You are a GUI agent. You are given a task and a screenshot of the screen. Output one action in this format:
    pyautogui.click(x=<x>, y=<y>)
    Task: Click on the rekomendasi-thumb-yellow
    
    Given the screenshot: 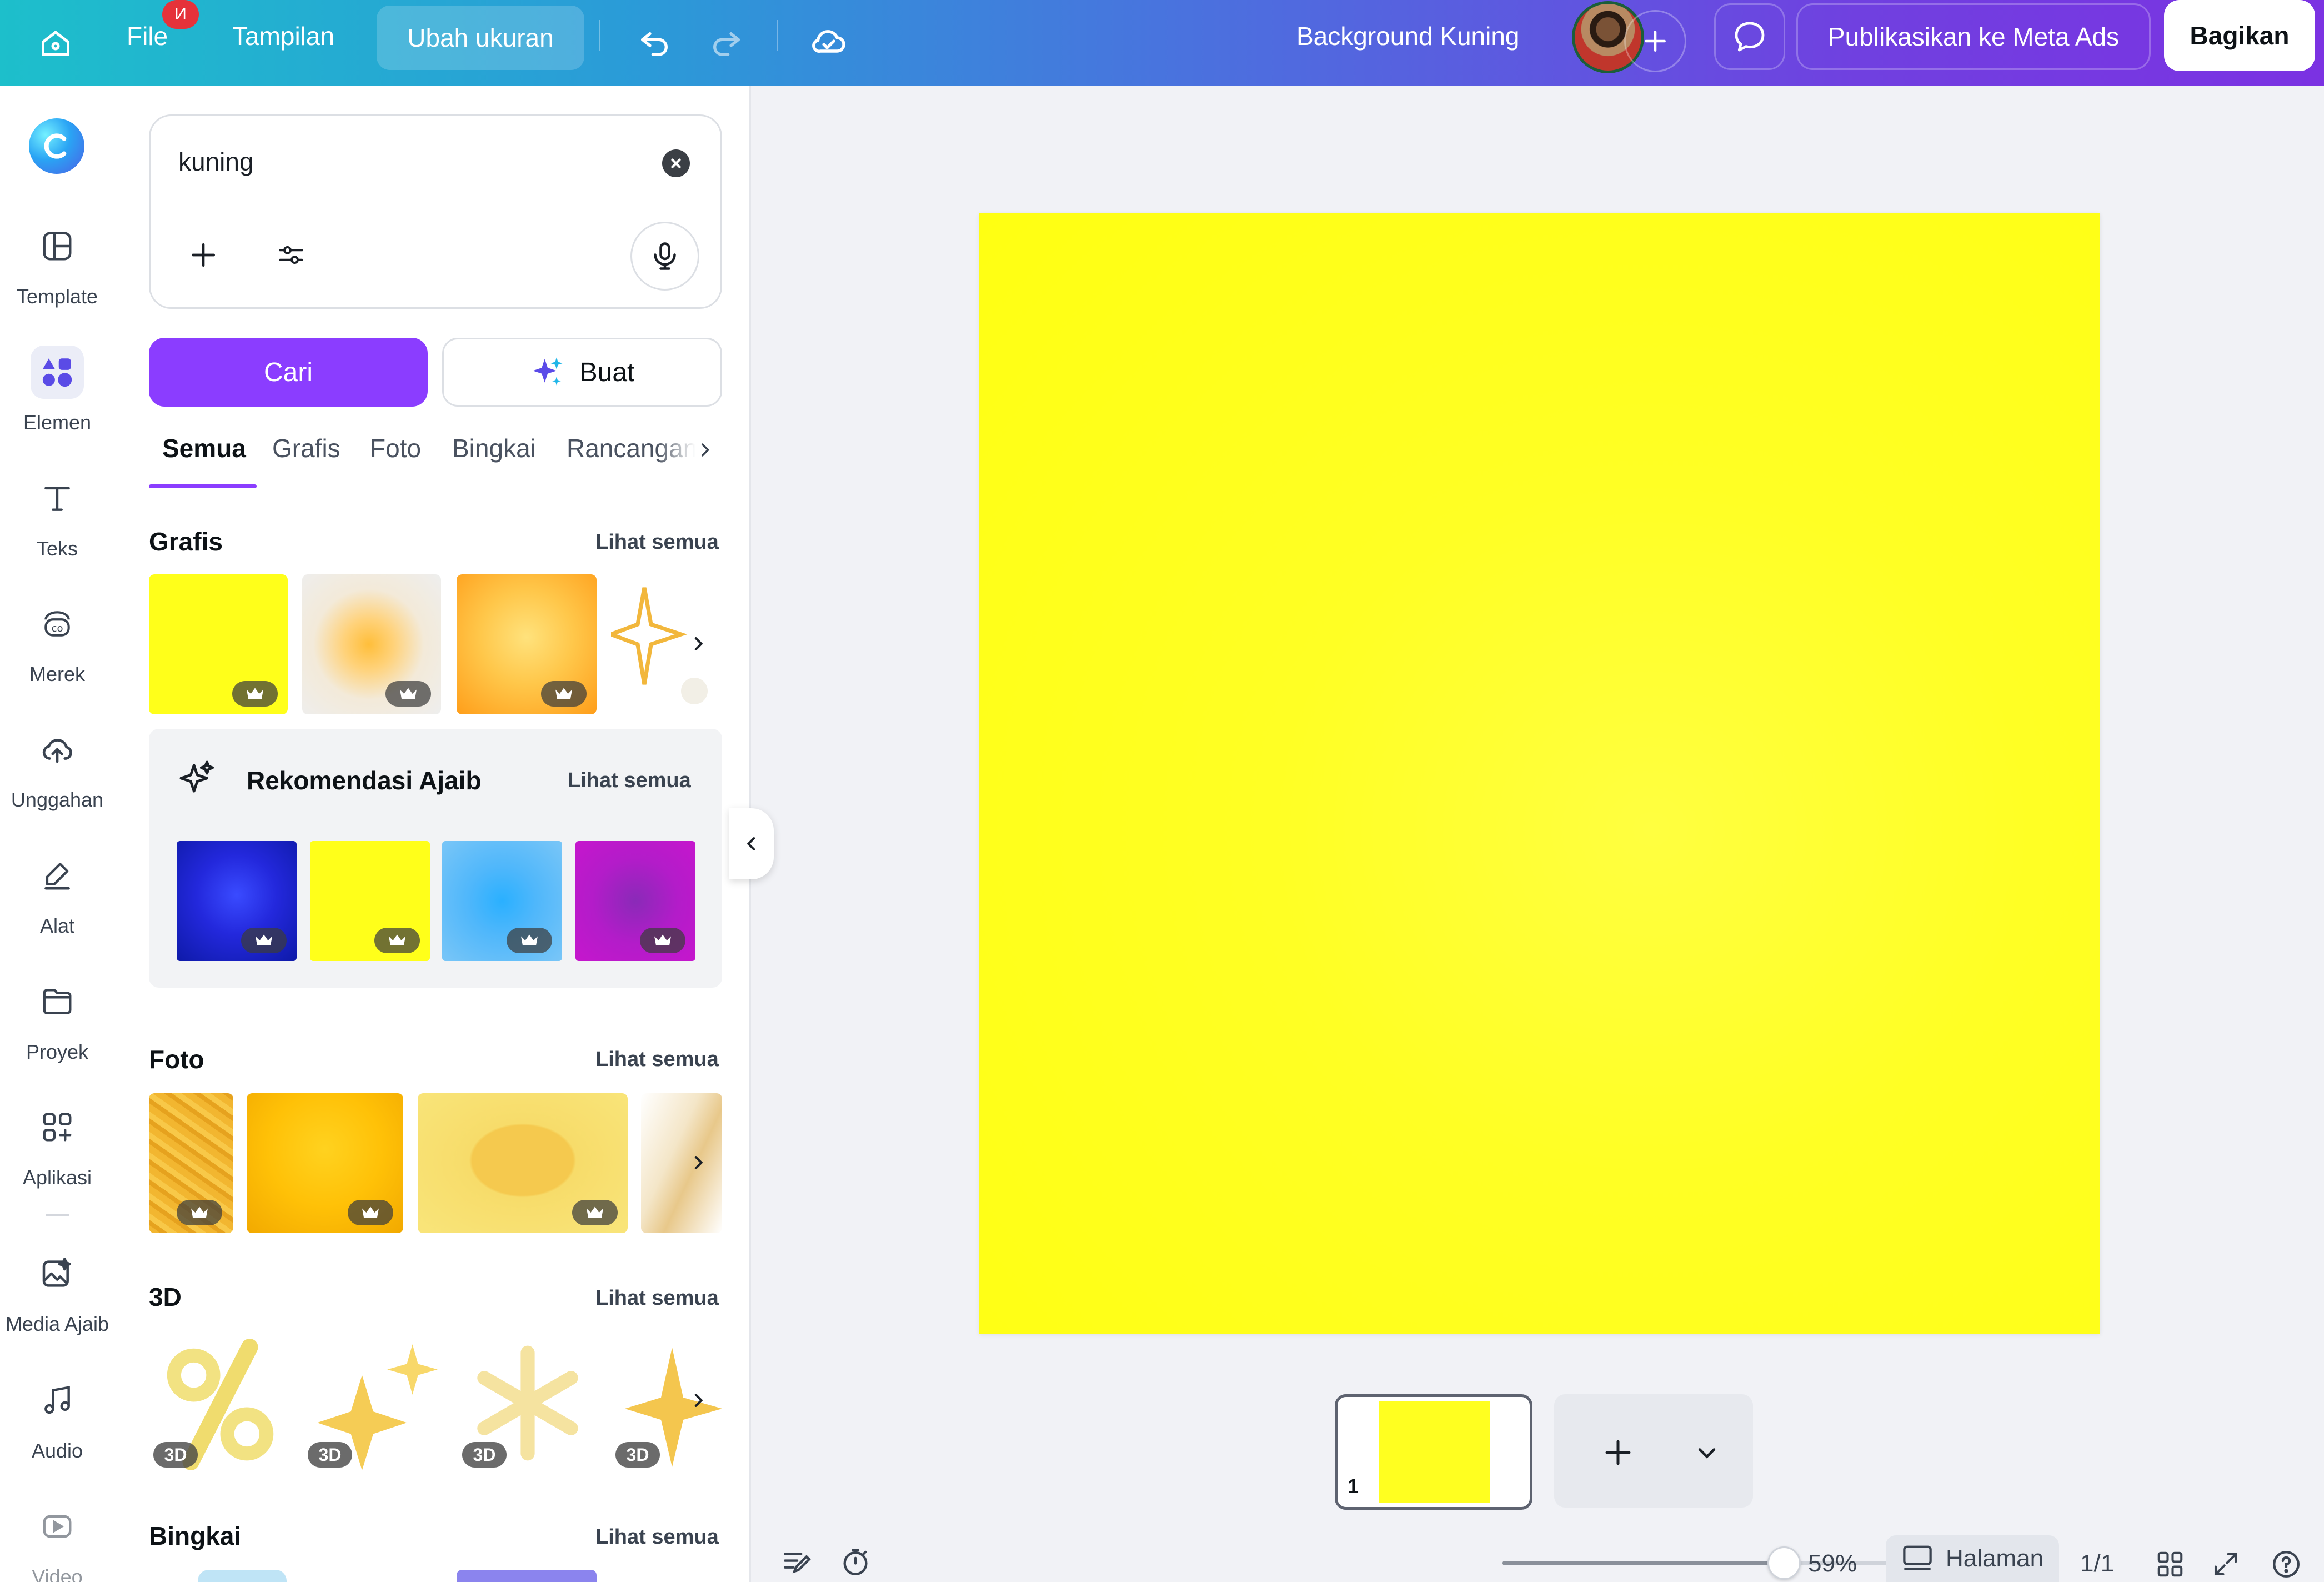 What is the action you would take?
    pyautogui.click(x=370, y=901)
    